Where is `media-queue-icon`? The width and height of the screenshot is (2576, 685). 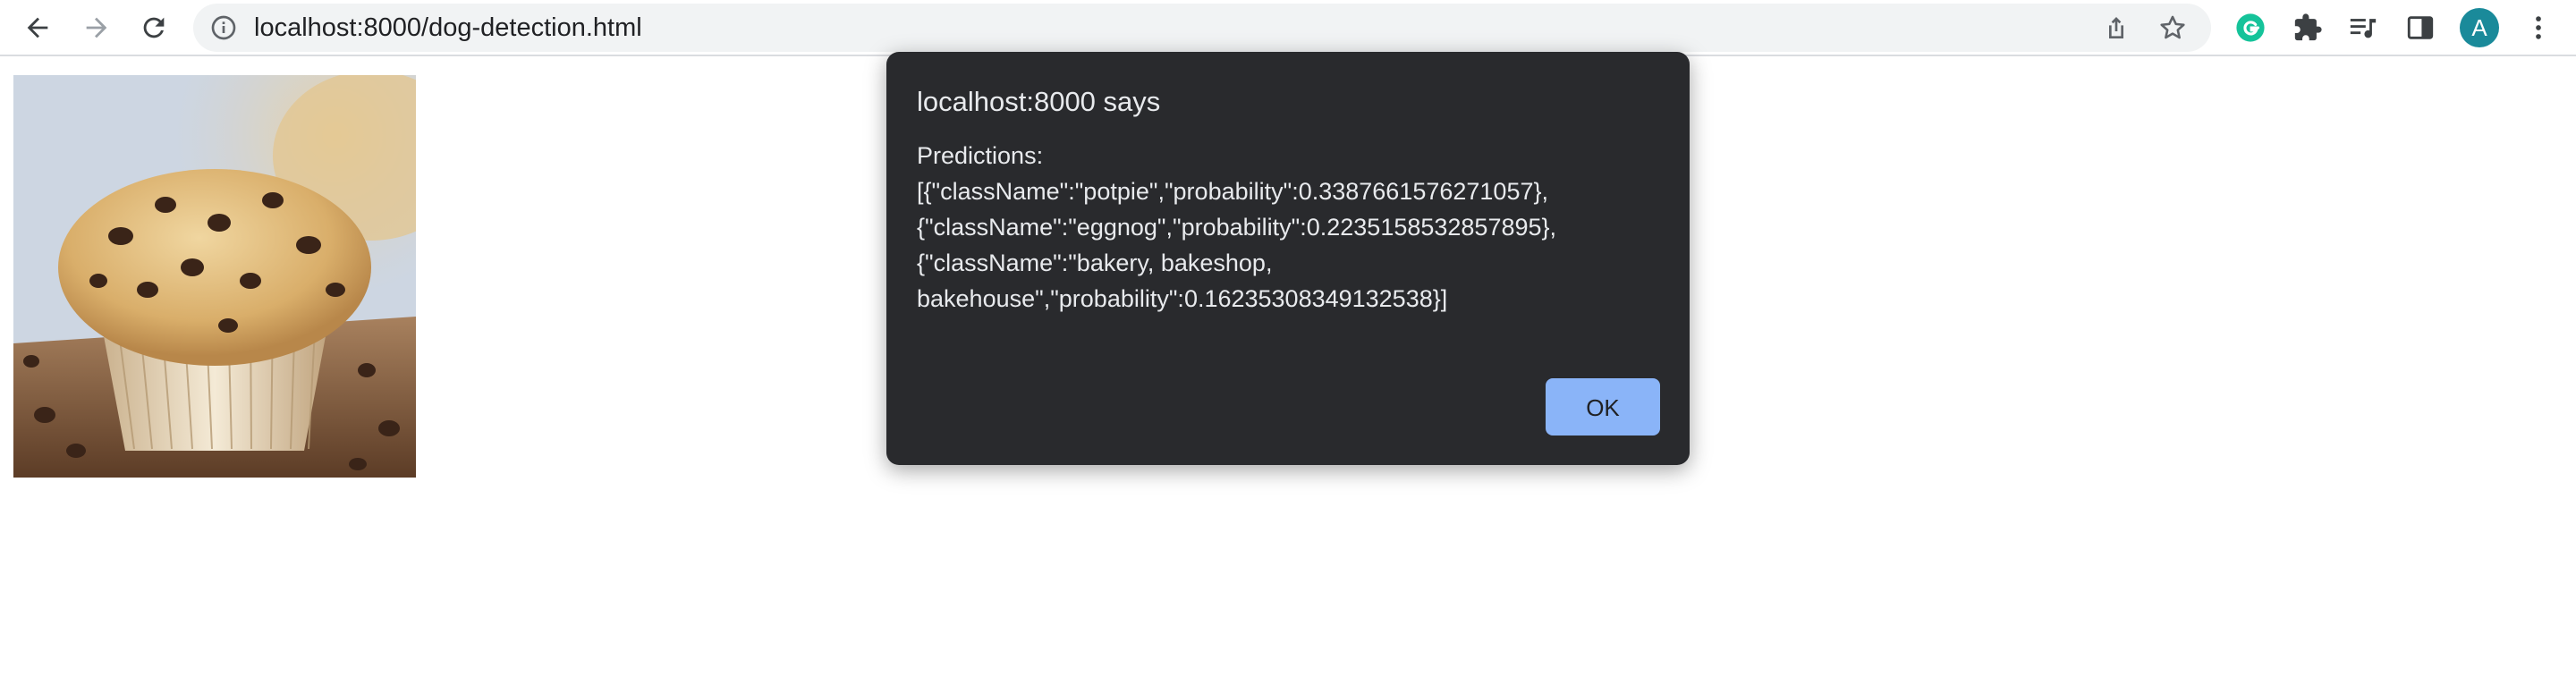 media-queue-icon is located at coordinates (2363, 28).